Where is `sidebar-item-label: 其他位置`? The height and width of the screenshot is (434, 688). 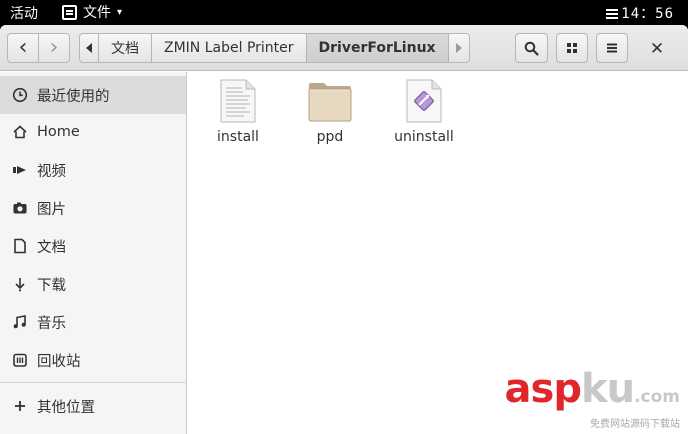
sidebar-item-label: 其他位置 is located at coordinates (66, 407).